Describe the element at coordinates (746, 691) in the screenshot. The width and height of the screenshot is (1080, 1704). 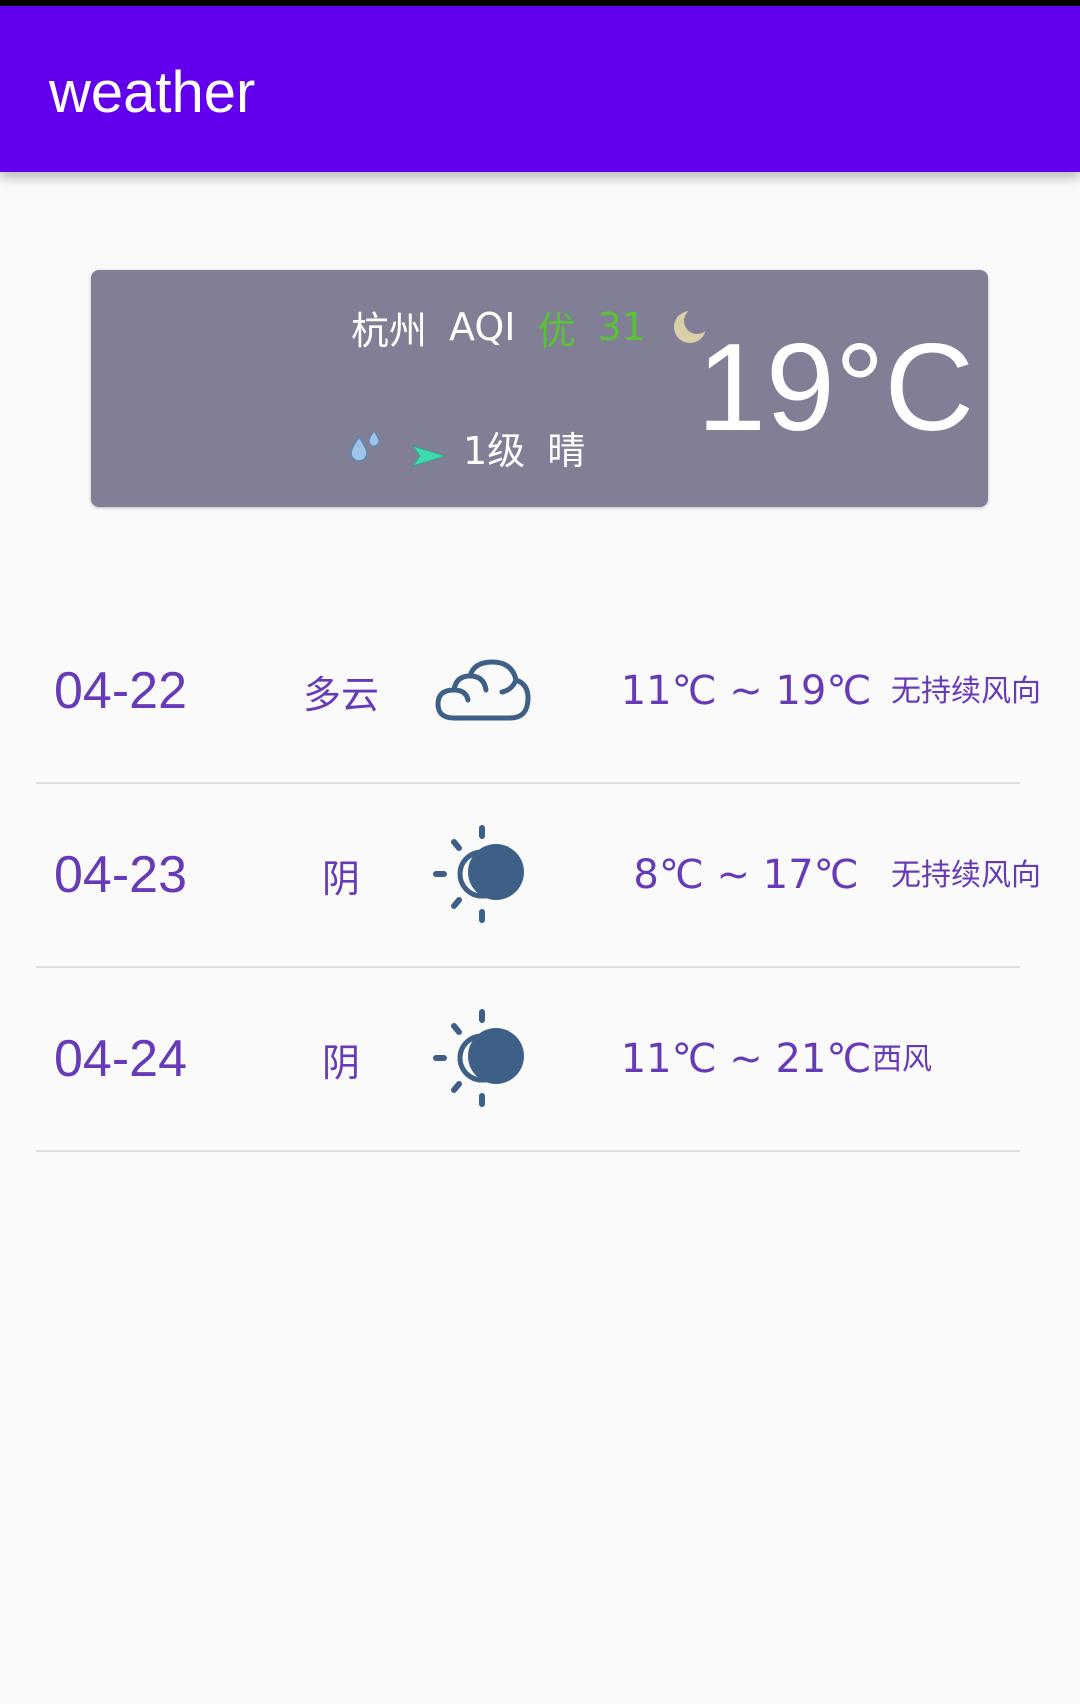
I see `forecast-temp-range: 11℃ ~ 19℃` at that location.